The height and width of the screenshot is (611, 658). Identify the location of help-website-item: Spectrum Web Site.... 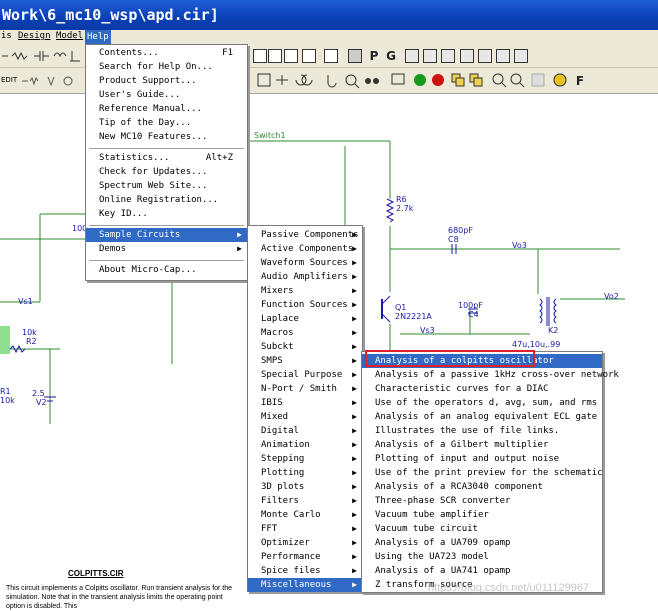
(166, 186).